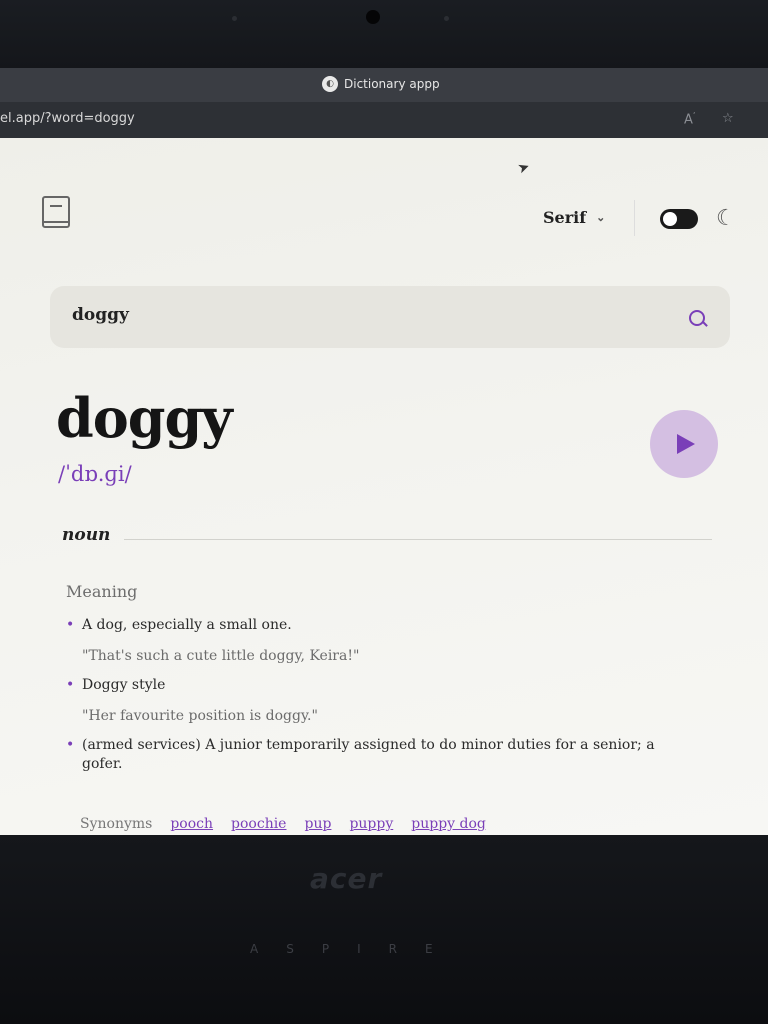 The height and width of the screenshot is (1024, 768). Describe the element at coordinates (67, 118) in the screenshot. I see `url-text: el.app/?word=doggy` at that location.